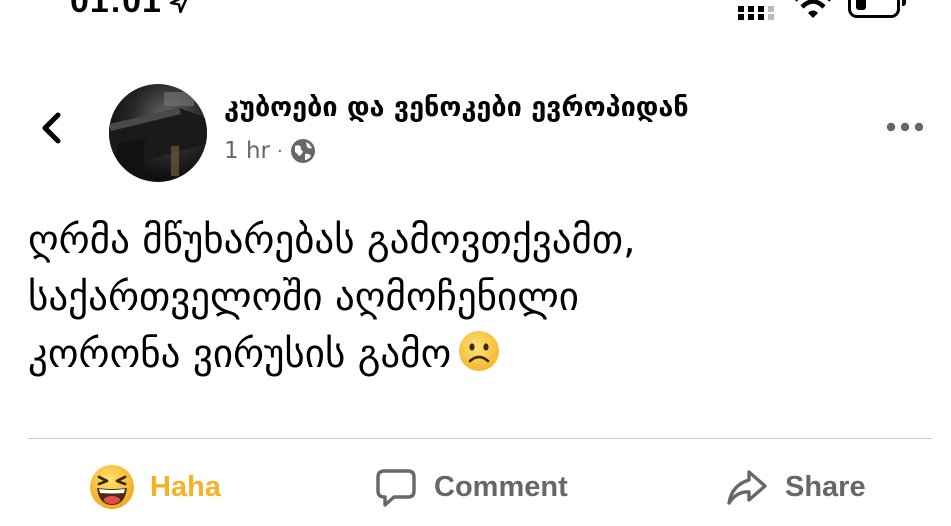  What do you see at coordinates (396, 488) in the screenshot?
I see `comment-bubble-icon` at bounding box center [396, 488].